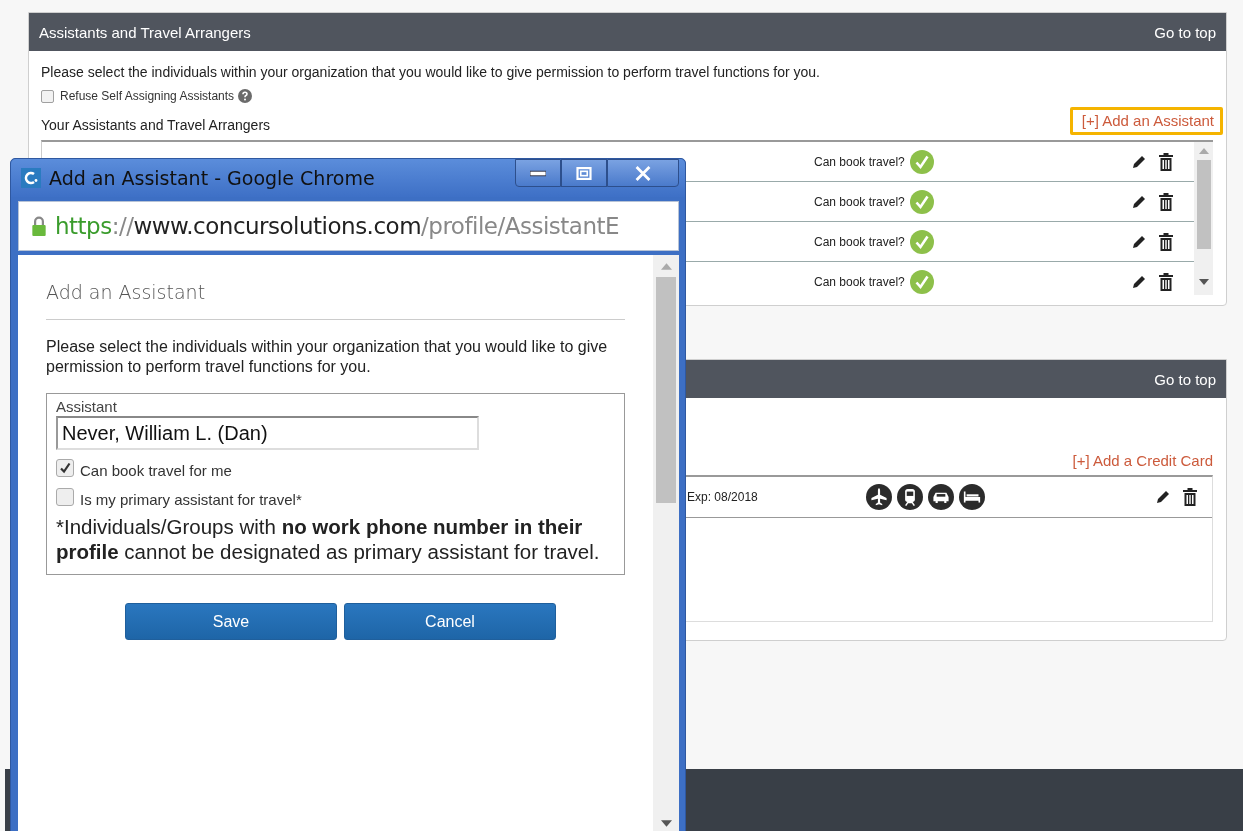 The width and height of the screenshot is (1243, 831). Describe the element at coordinates (327, 357) in the screenshot. I see `dialog-intro: Please select the individuals within your organization that you would like to give permission to perform travel functions for you.` at that location.